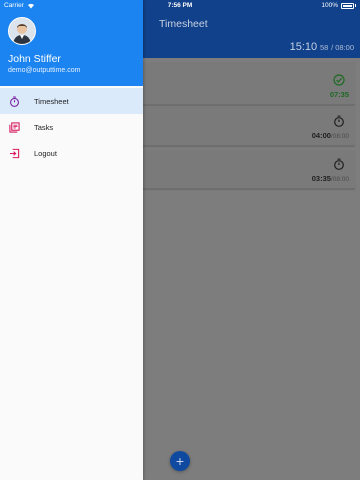 The height and width of the screenshot is (480, 360). I want to click on menu-item-label: Logout, so click(45, 153).